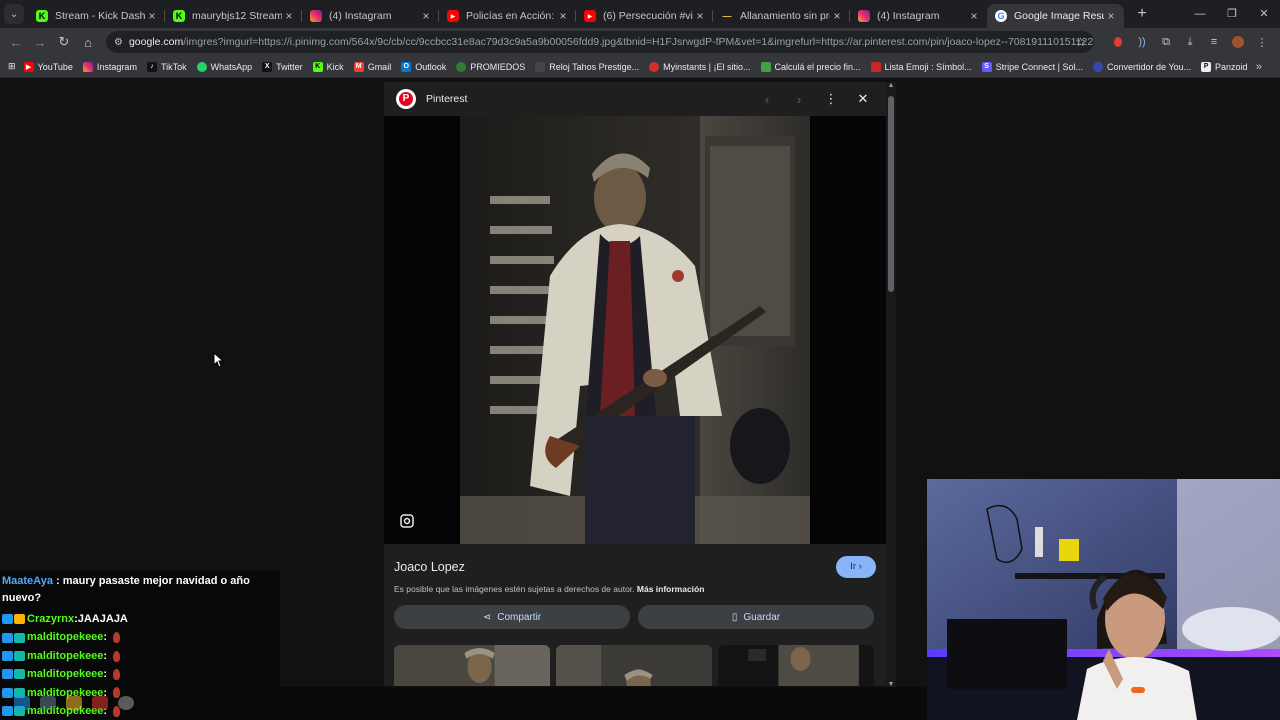 This screenshot has height=720, width=1280. What do you see at coordinates (1200, 14) in the screenshot?
I see `minimize-icon: —` at bounding box center [1200, 14].